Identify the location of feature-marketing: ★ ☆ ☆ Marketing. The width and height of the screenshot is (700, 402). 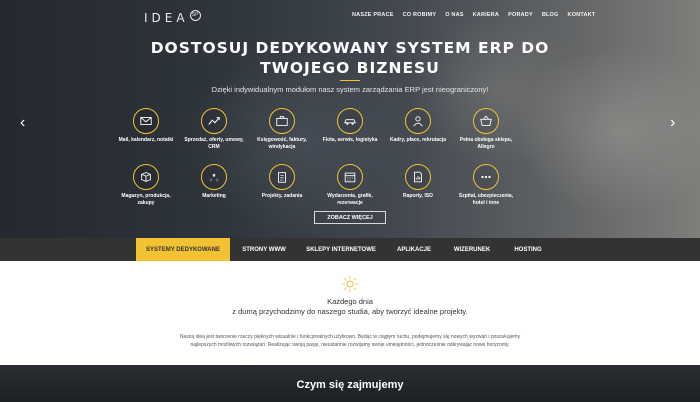
(214, 192).